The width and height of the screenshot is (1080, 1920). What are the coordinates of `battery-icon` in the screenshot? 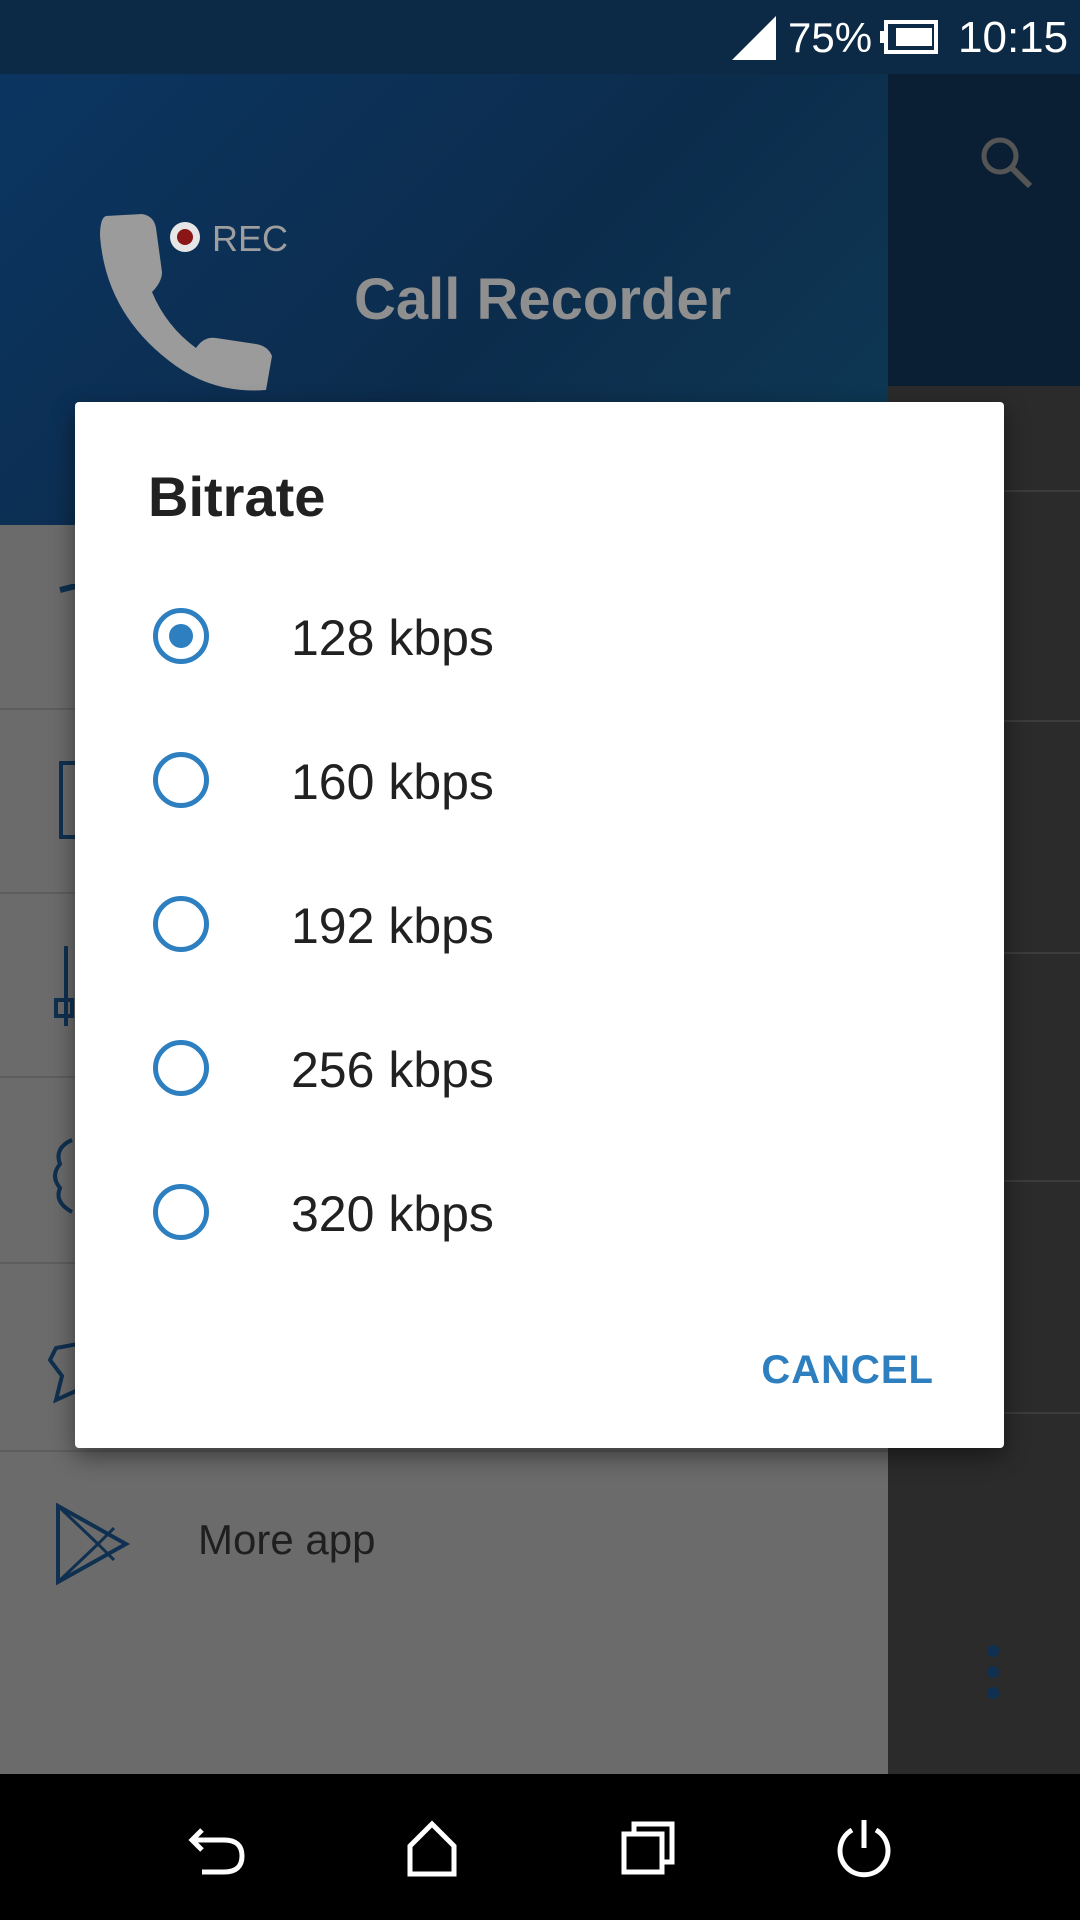 It's located at (909, 37).